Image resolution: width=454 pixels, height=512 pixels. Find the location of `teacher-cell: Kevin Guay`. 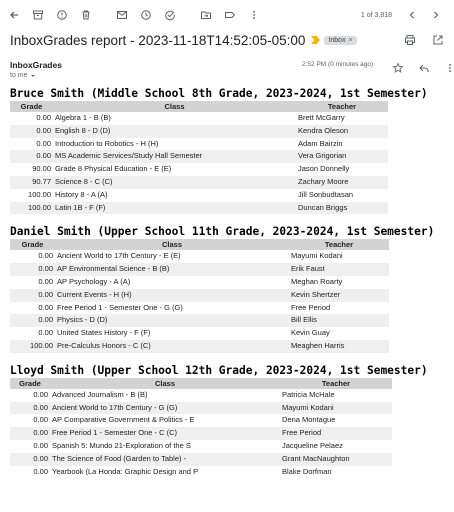

teacher-cell: Kevin Guay is located at coordinates (310, 333).